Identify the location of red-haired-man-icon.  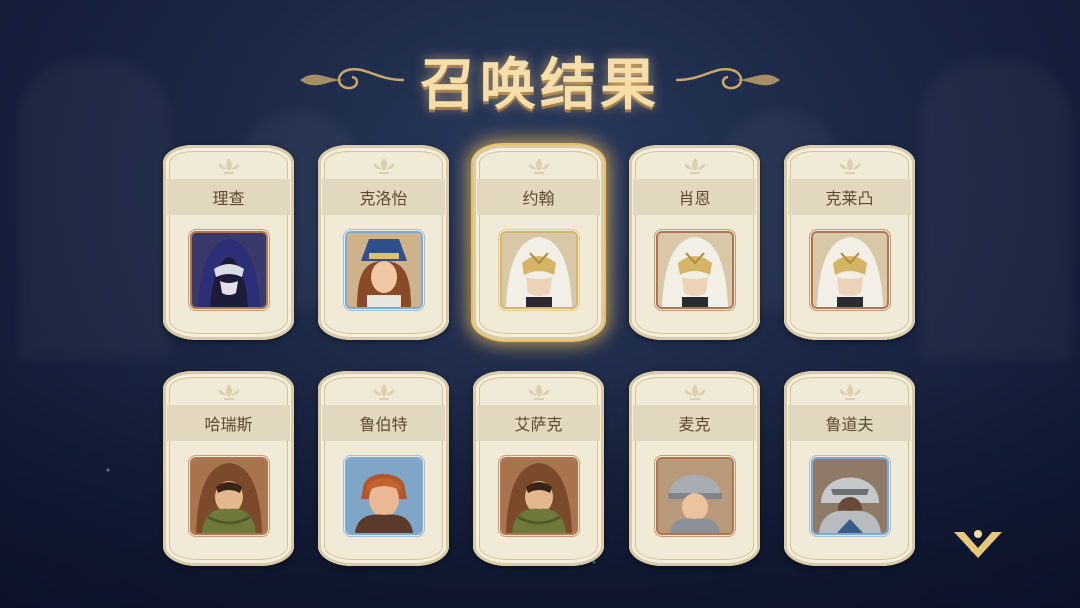
(383, 496).